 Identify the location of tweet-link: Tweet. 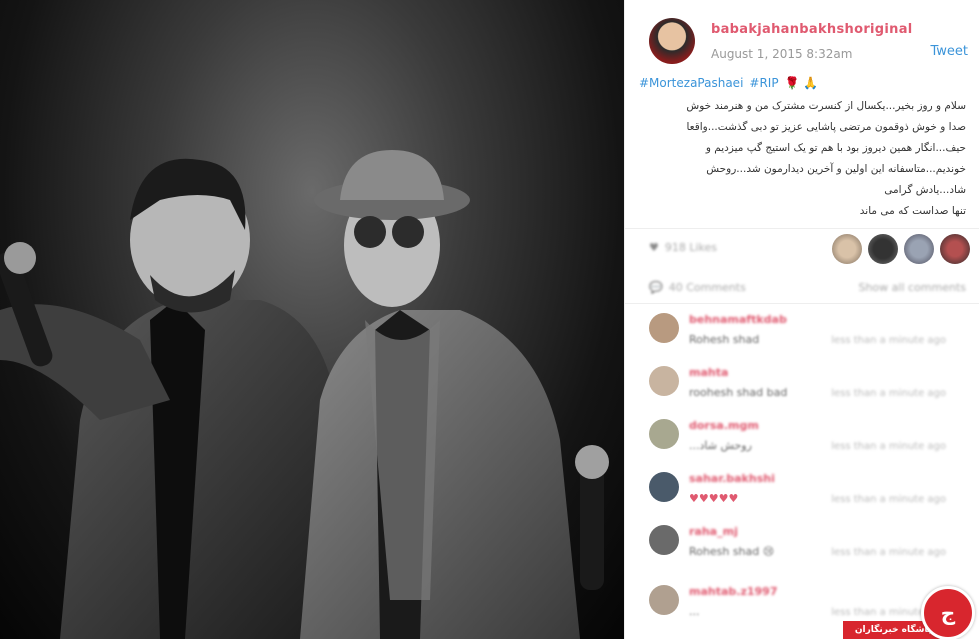
(949, 51).